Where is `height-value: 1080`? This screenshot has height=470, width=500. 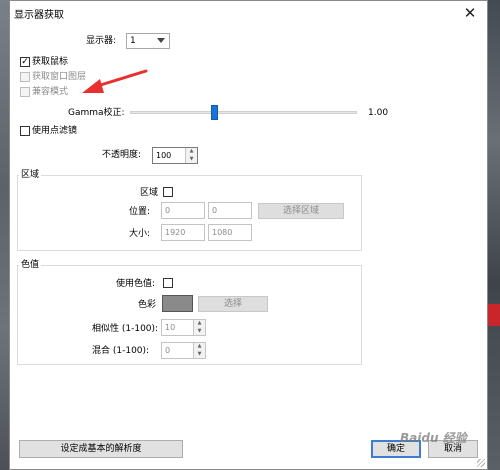 height-value: 1080 is located at coordinates (222, 232).